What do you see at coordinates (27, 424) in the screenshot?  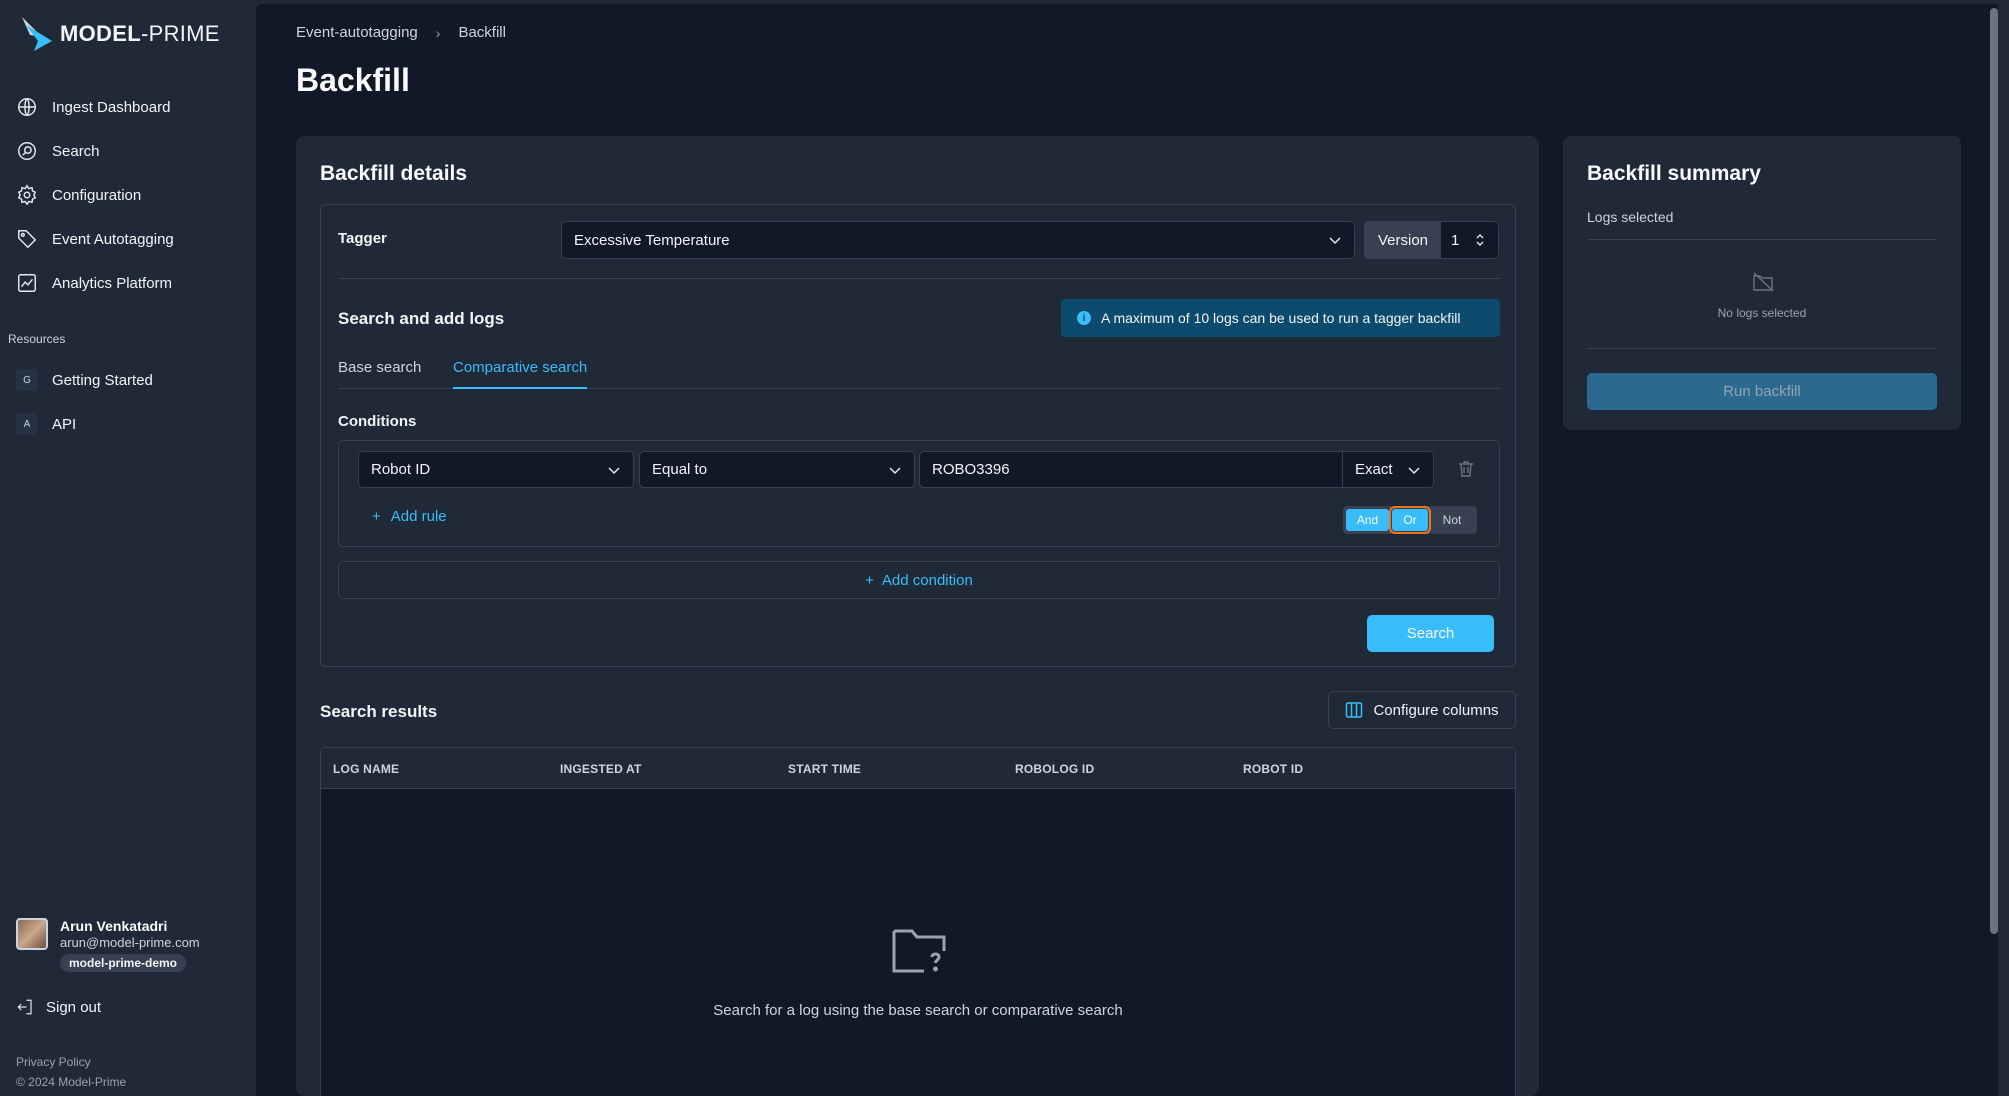 I see `resource-badge: A` at bounding box center [27, 424].